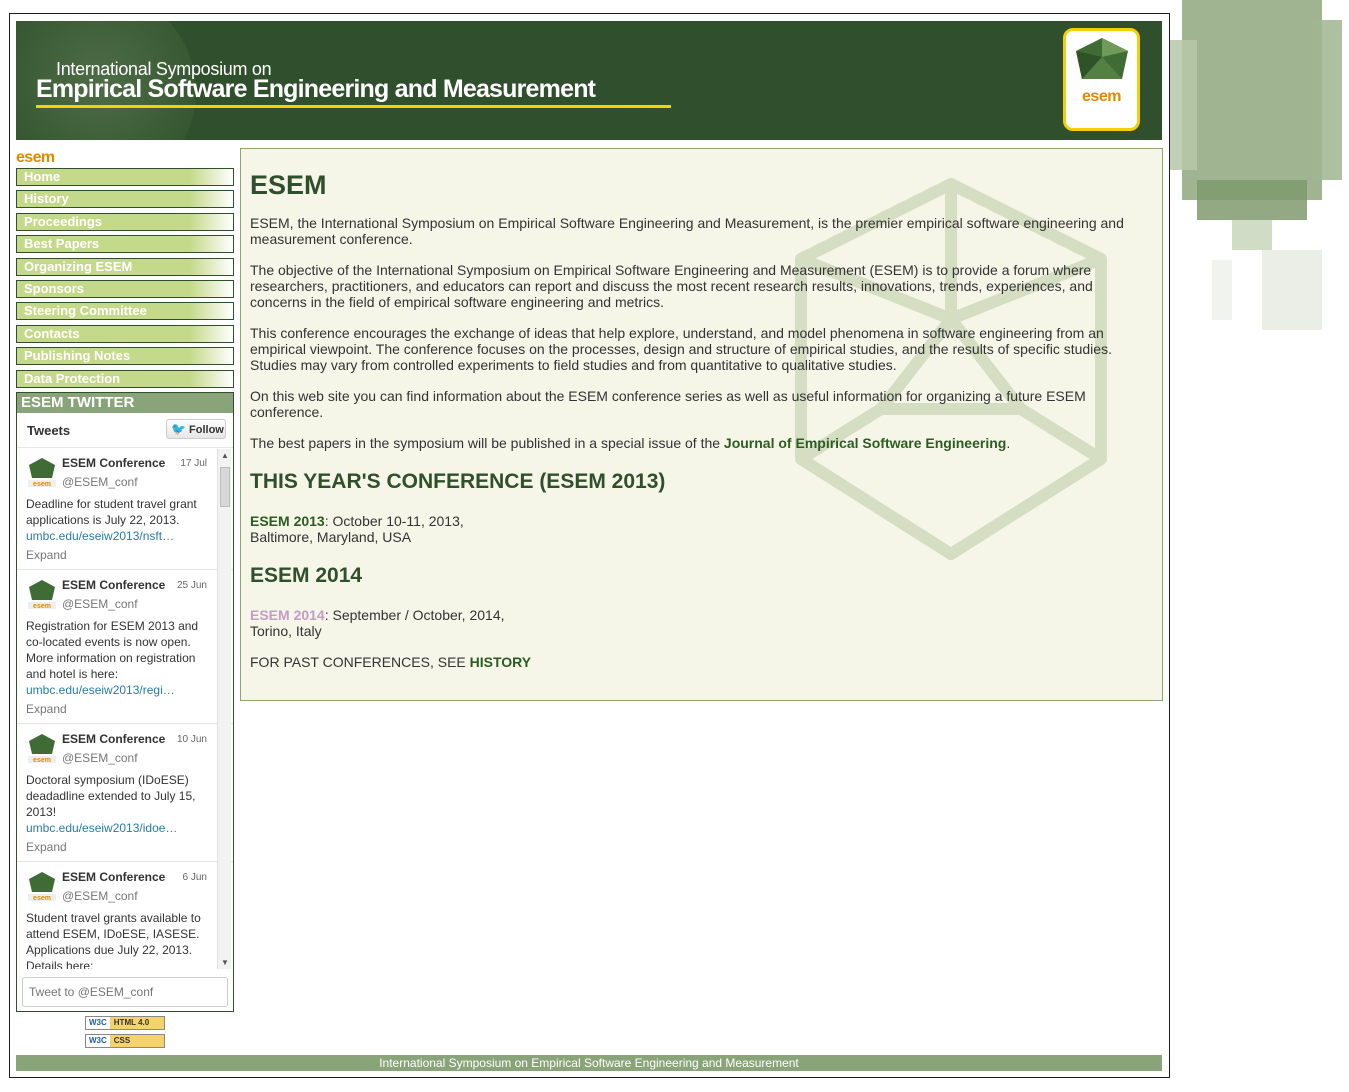 This screenshot has height=1092, width=1349. Describe the element at coordinates (1101, 96) in the screenshot. I see `logo-text: esem` at that location.